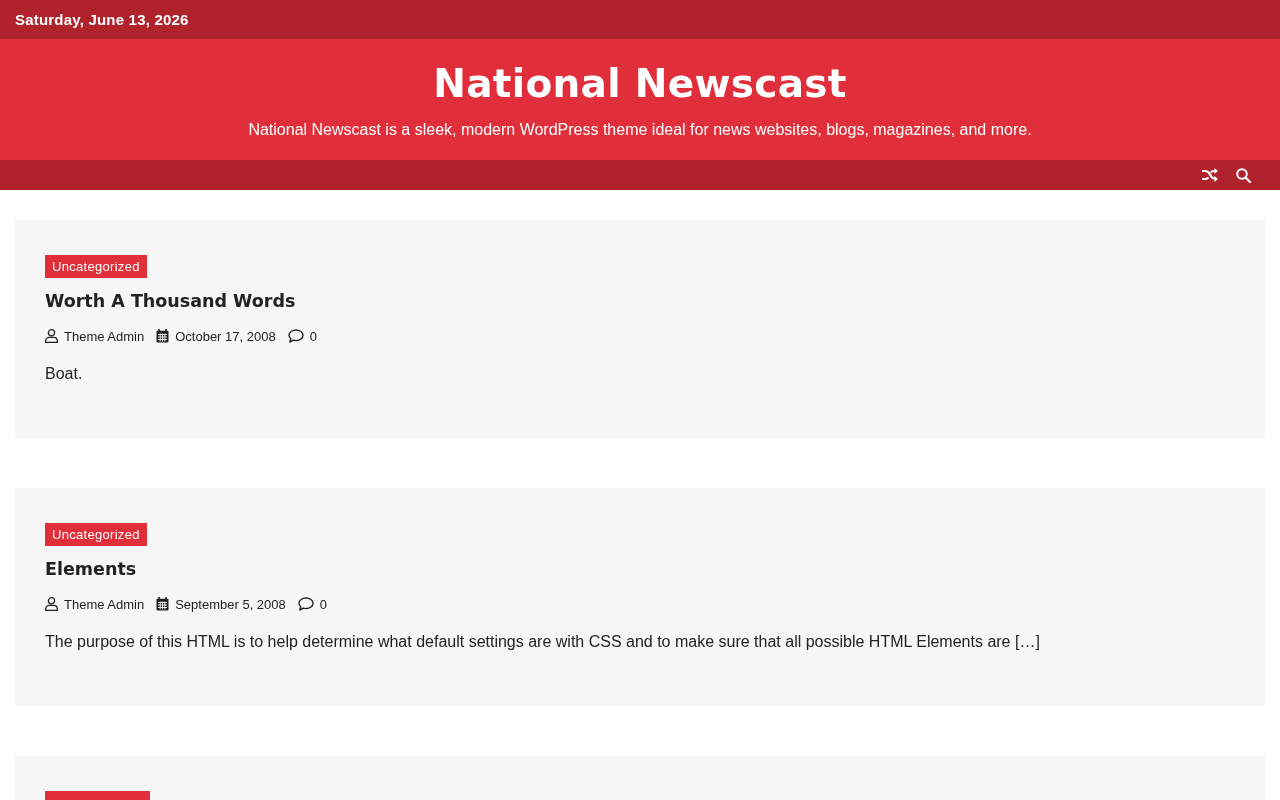 The height and width of the screenshot is (800, 1280). I want to click on search-icon, so click(1243, 175).